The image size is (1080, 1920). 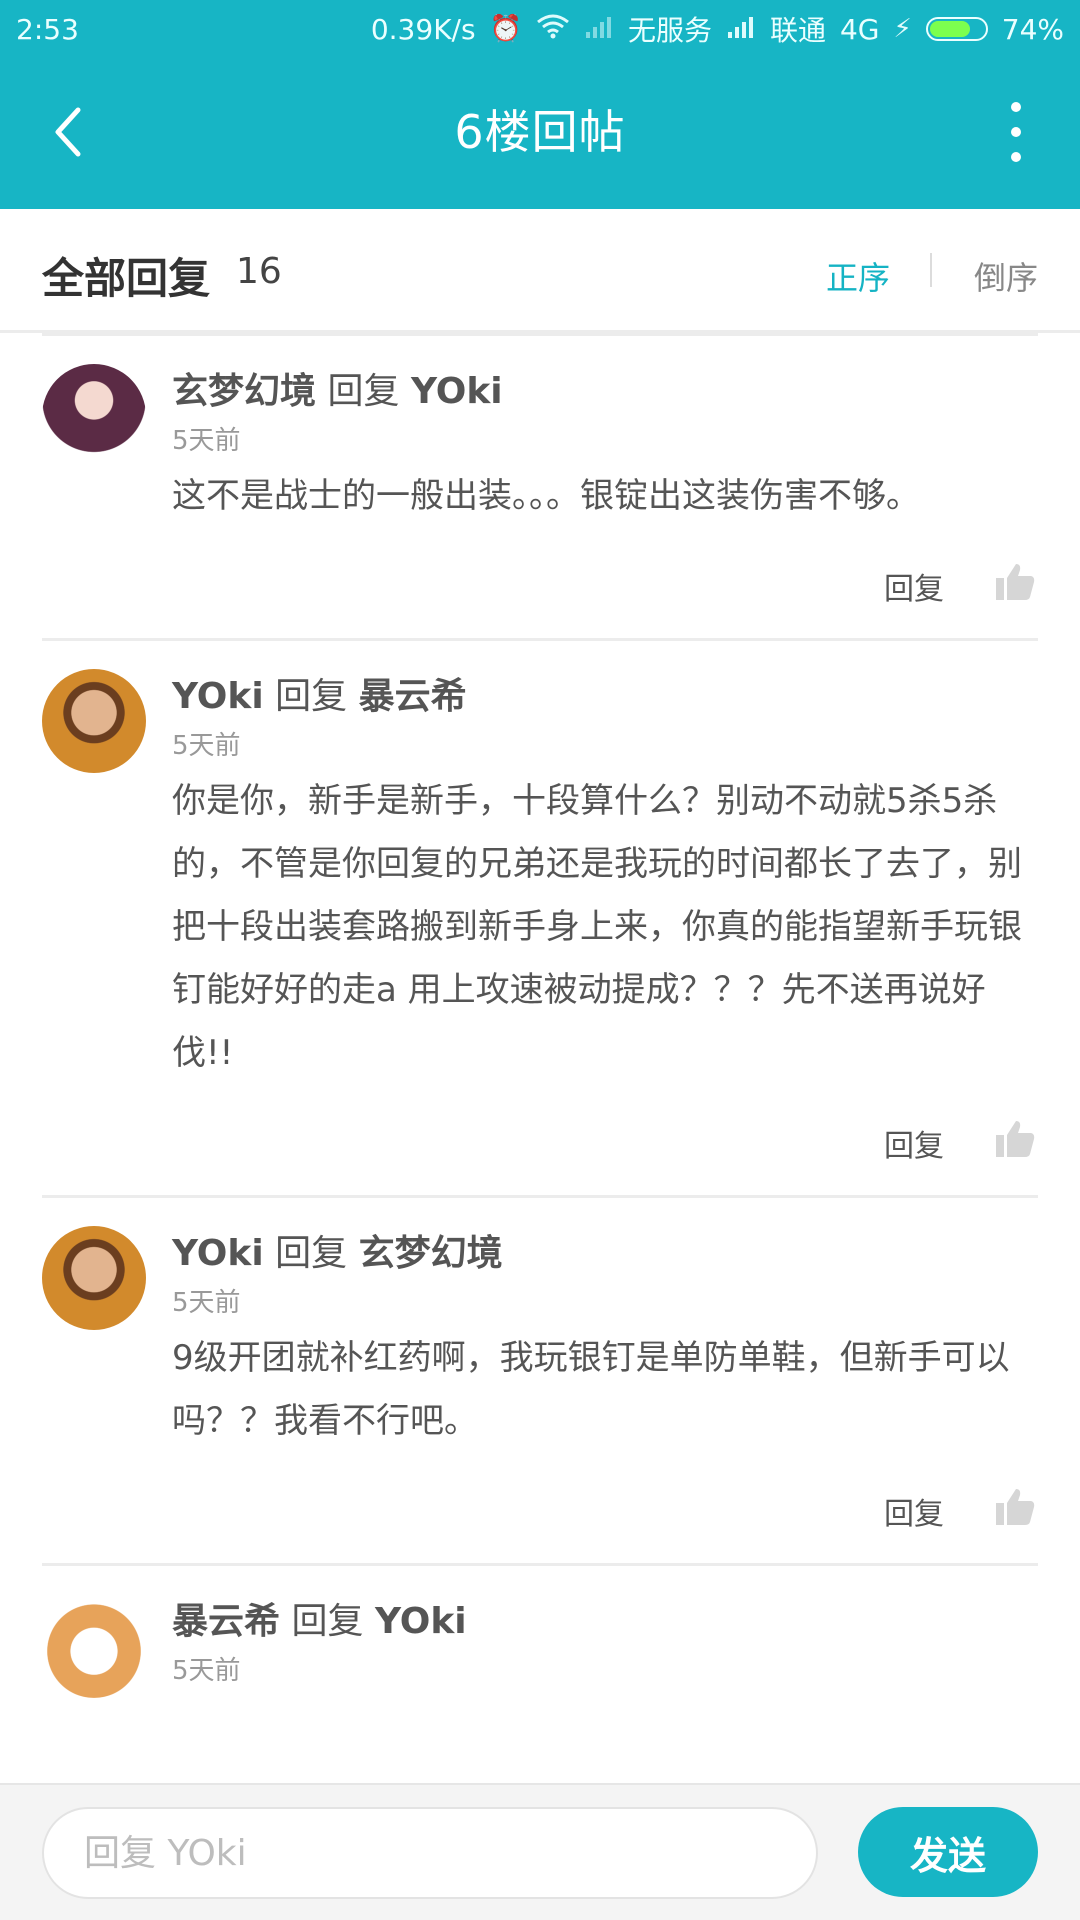 I want to click on battery-percent: 74%, so click(x=1032, y=29).